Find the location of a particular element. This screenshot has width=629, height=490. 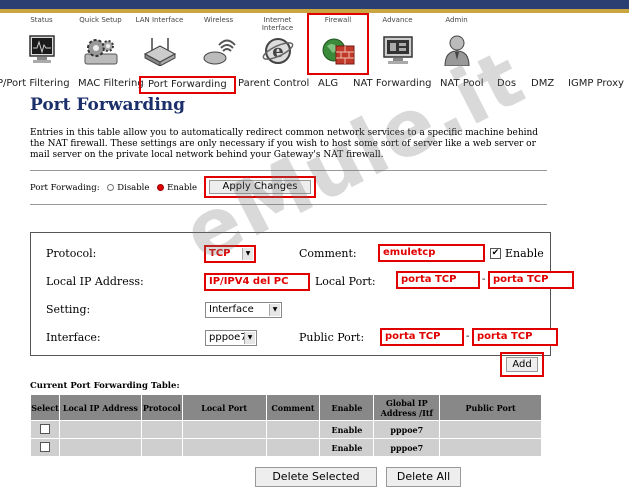

disable-radio is located at coordinates (111, 187).